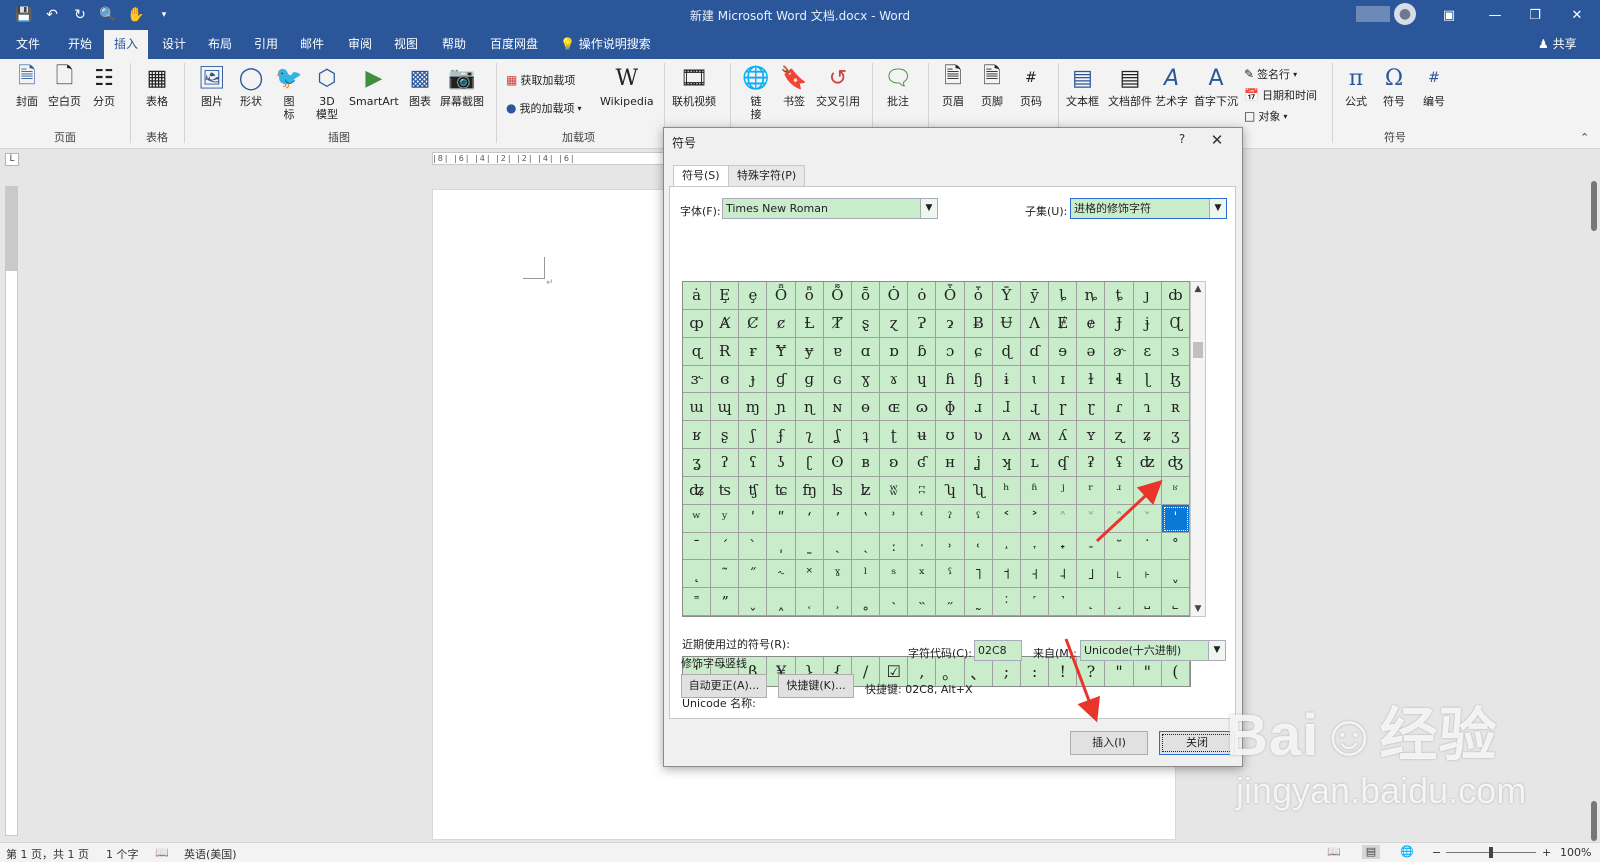 This screenshot has width=1600, height=862. Describe the element at coordinates (753, 379) in the screenshot. I see `symbol-cell: ɟ` at that location.